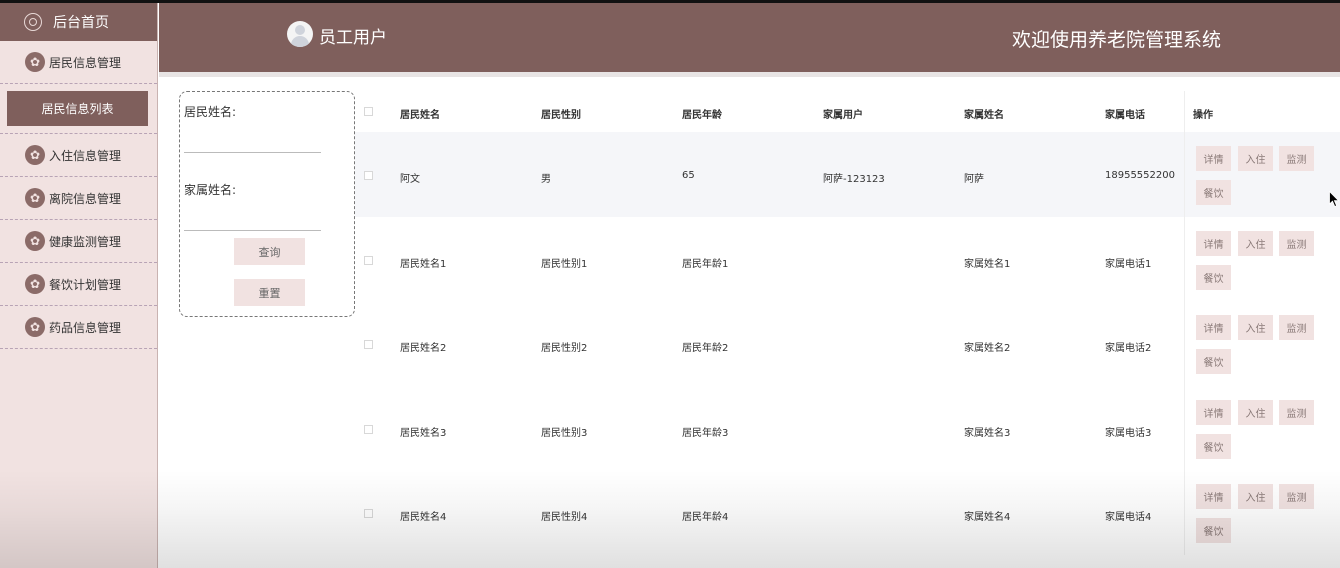  Describe the element at coordinates (85, 241) in the screenshot. I see `sidebar-item-label: 健康监测管理` at that location.